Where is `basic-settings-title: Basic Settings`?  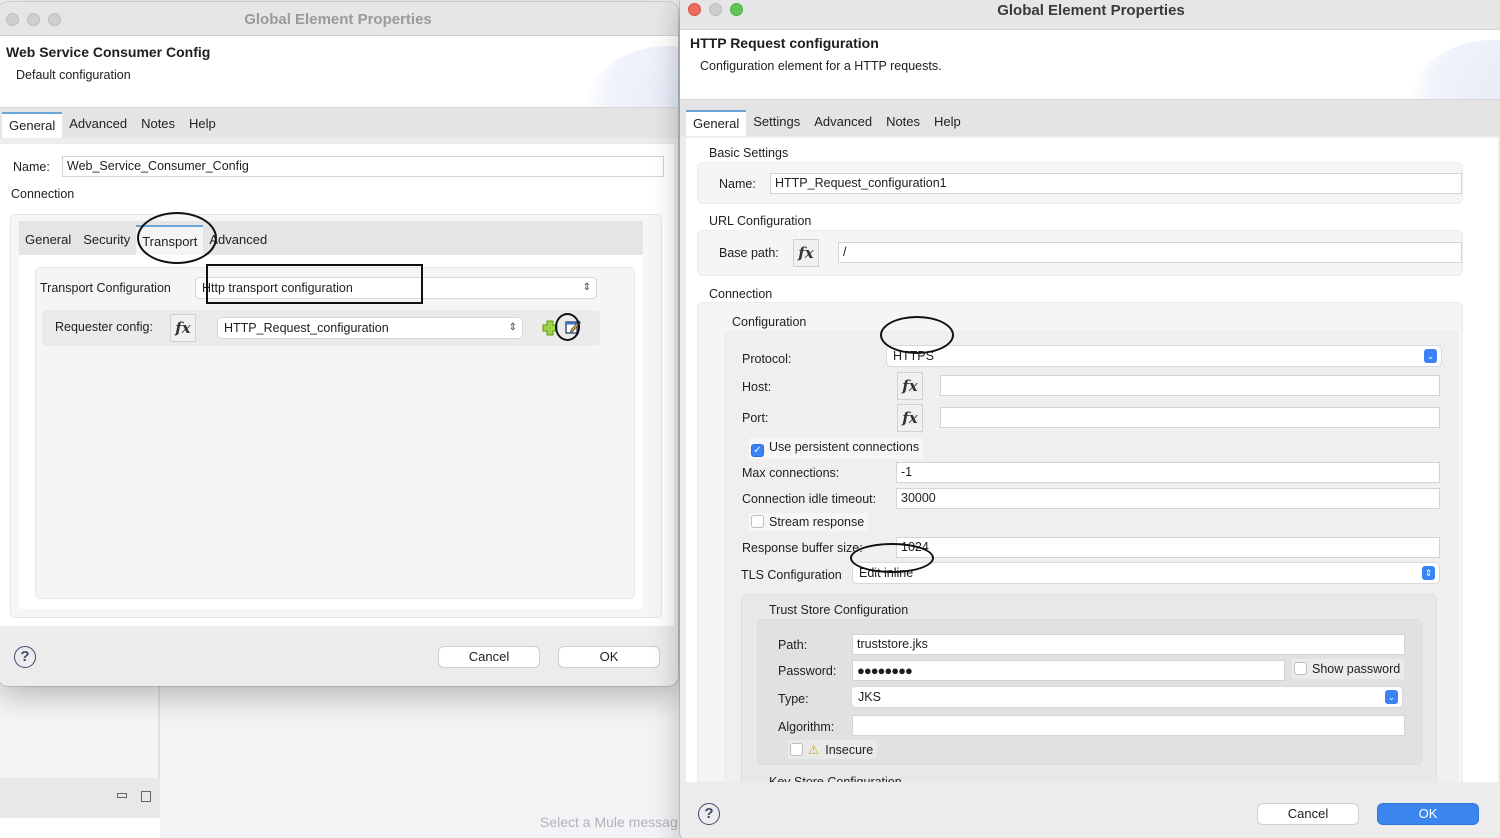
basic-settings-title: Basic Settings is located at coordinates (749, 153).